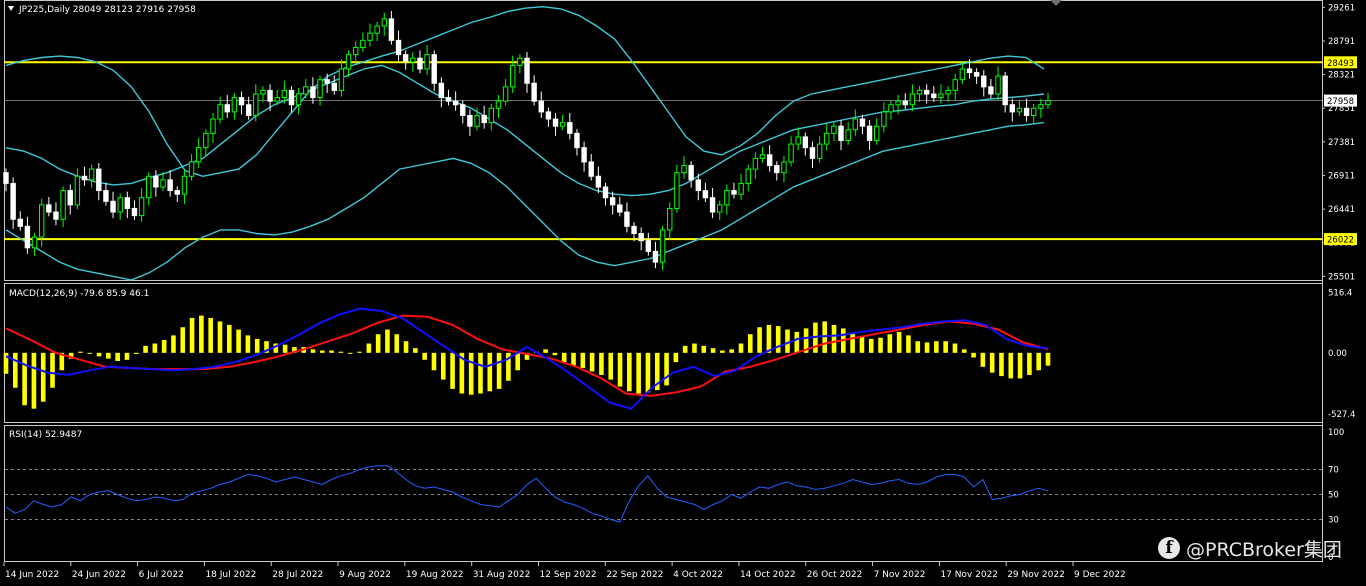 Image resolution: width=1366 pixels, height=586 pixels. Describe the element at coordinates (11, 8) in the screenshot. I see `collapse-triangle-icon` at that location.